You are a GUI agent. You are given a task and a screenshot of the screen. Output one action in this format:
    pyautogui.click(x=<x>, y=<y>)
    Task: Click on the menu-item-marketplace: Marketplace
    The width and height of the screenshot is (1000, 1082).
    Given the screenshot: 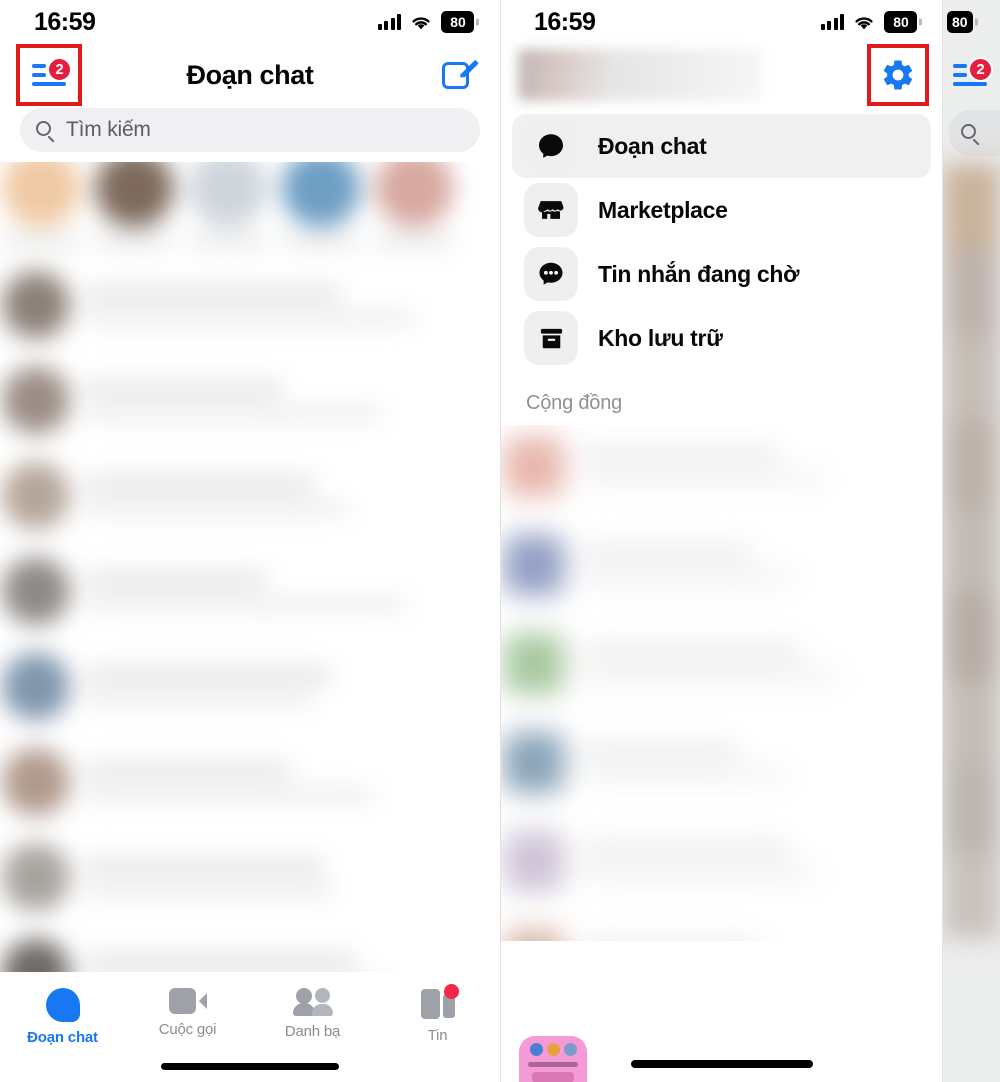 What is the action you would take?
    pyautogui.click(x=721, y=210)
    